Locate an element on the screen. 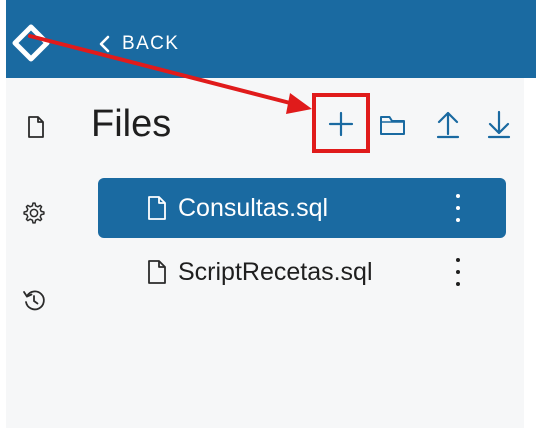 This screenshot has width=542, height=432. file-row-selected: Consultas.sql is located at coordinates (302, 208).